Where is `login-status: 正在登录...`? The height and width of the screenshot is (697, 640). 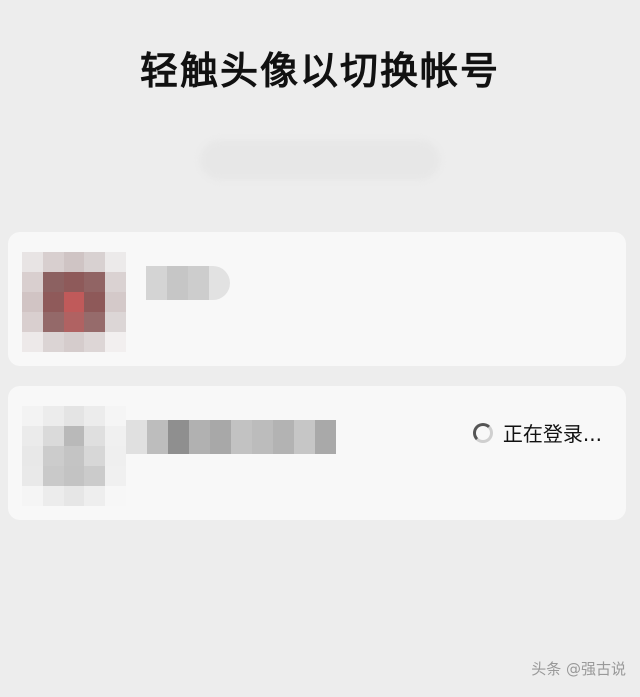 login-status: 正在登录... is located at coordinates (537, 432).